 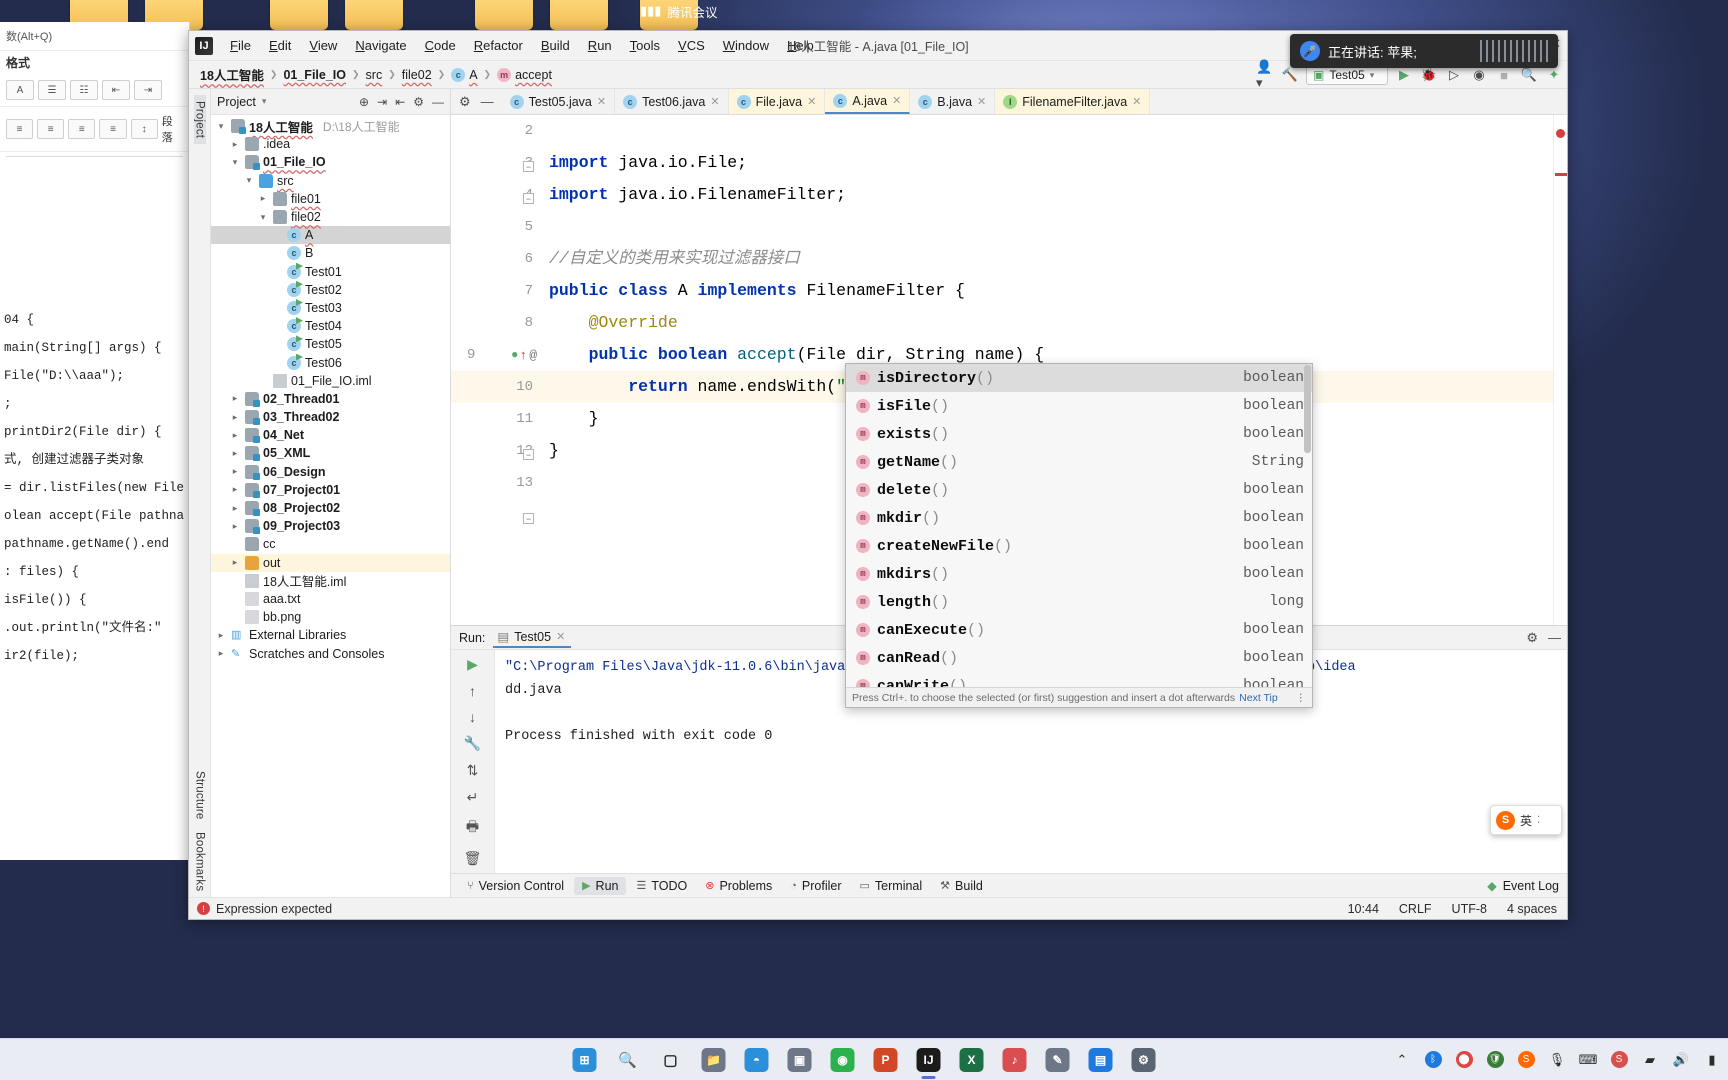 I want to click on tree-node-.idea: ▸ .idea, so click(x=330, y=144).